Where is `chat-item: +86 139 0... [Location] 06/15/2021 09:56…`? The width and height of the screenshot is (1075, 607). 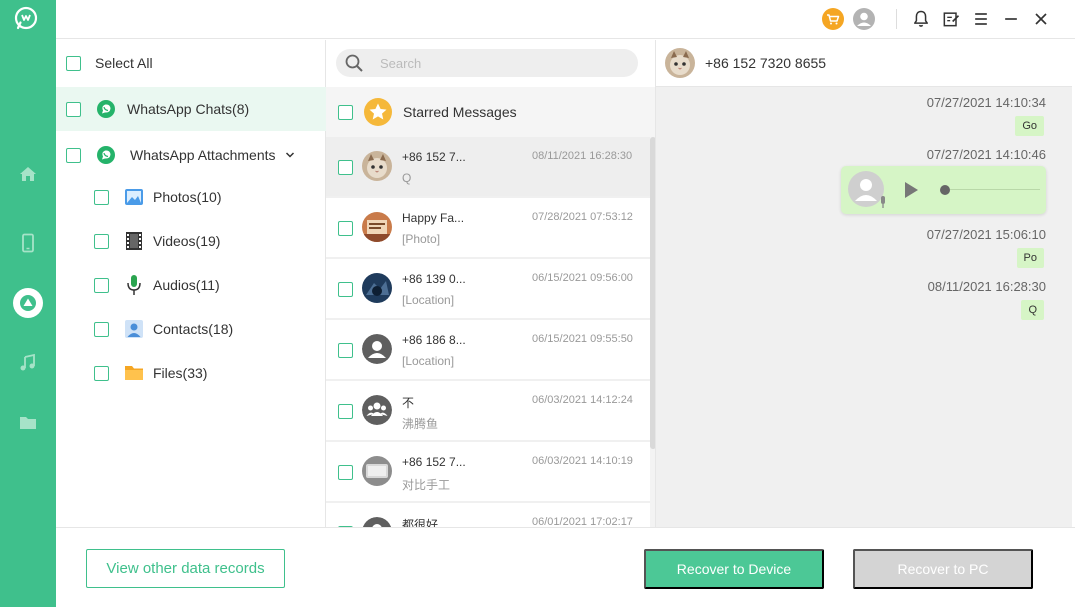
chat-item: +86 139 0... [Location] 06/15/2021 09:56… is located at coordinates (488, 289).